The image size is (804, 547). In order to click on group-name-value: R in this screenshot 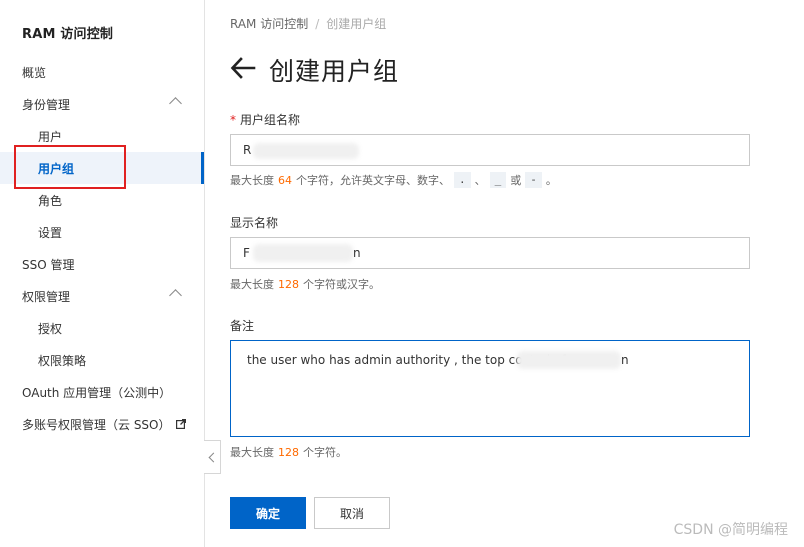, I will do `click(247, 150)`.